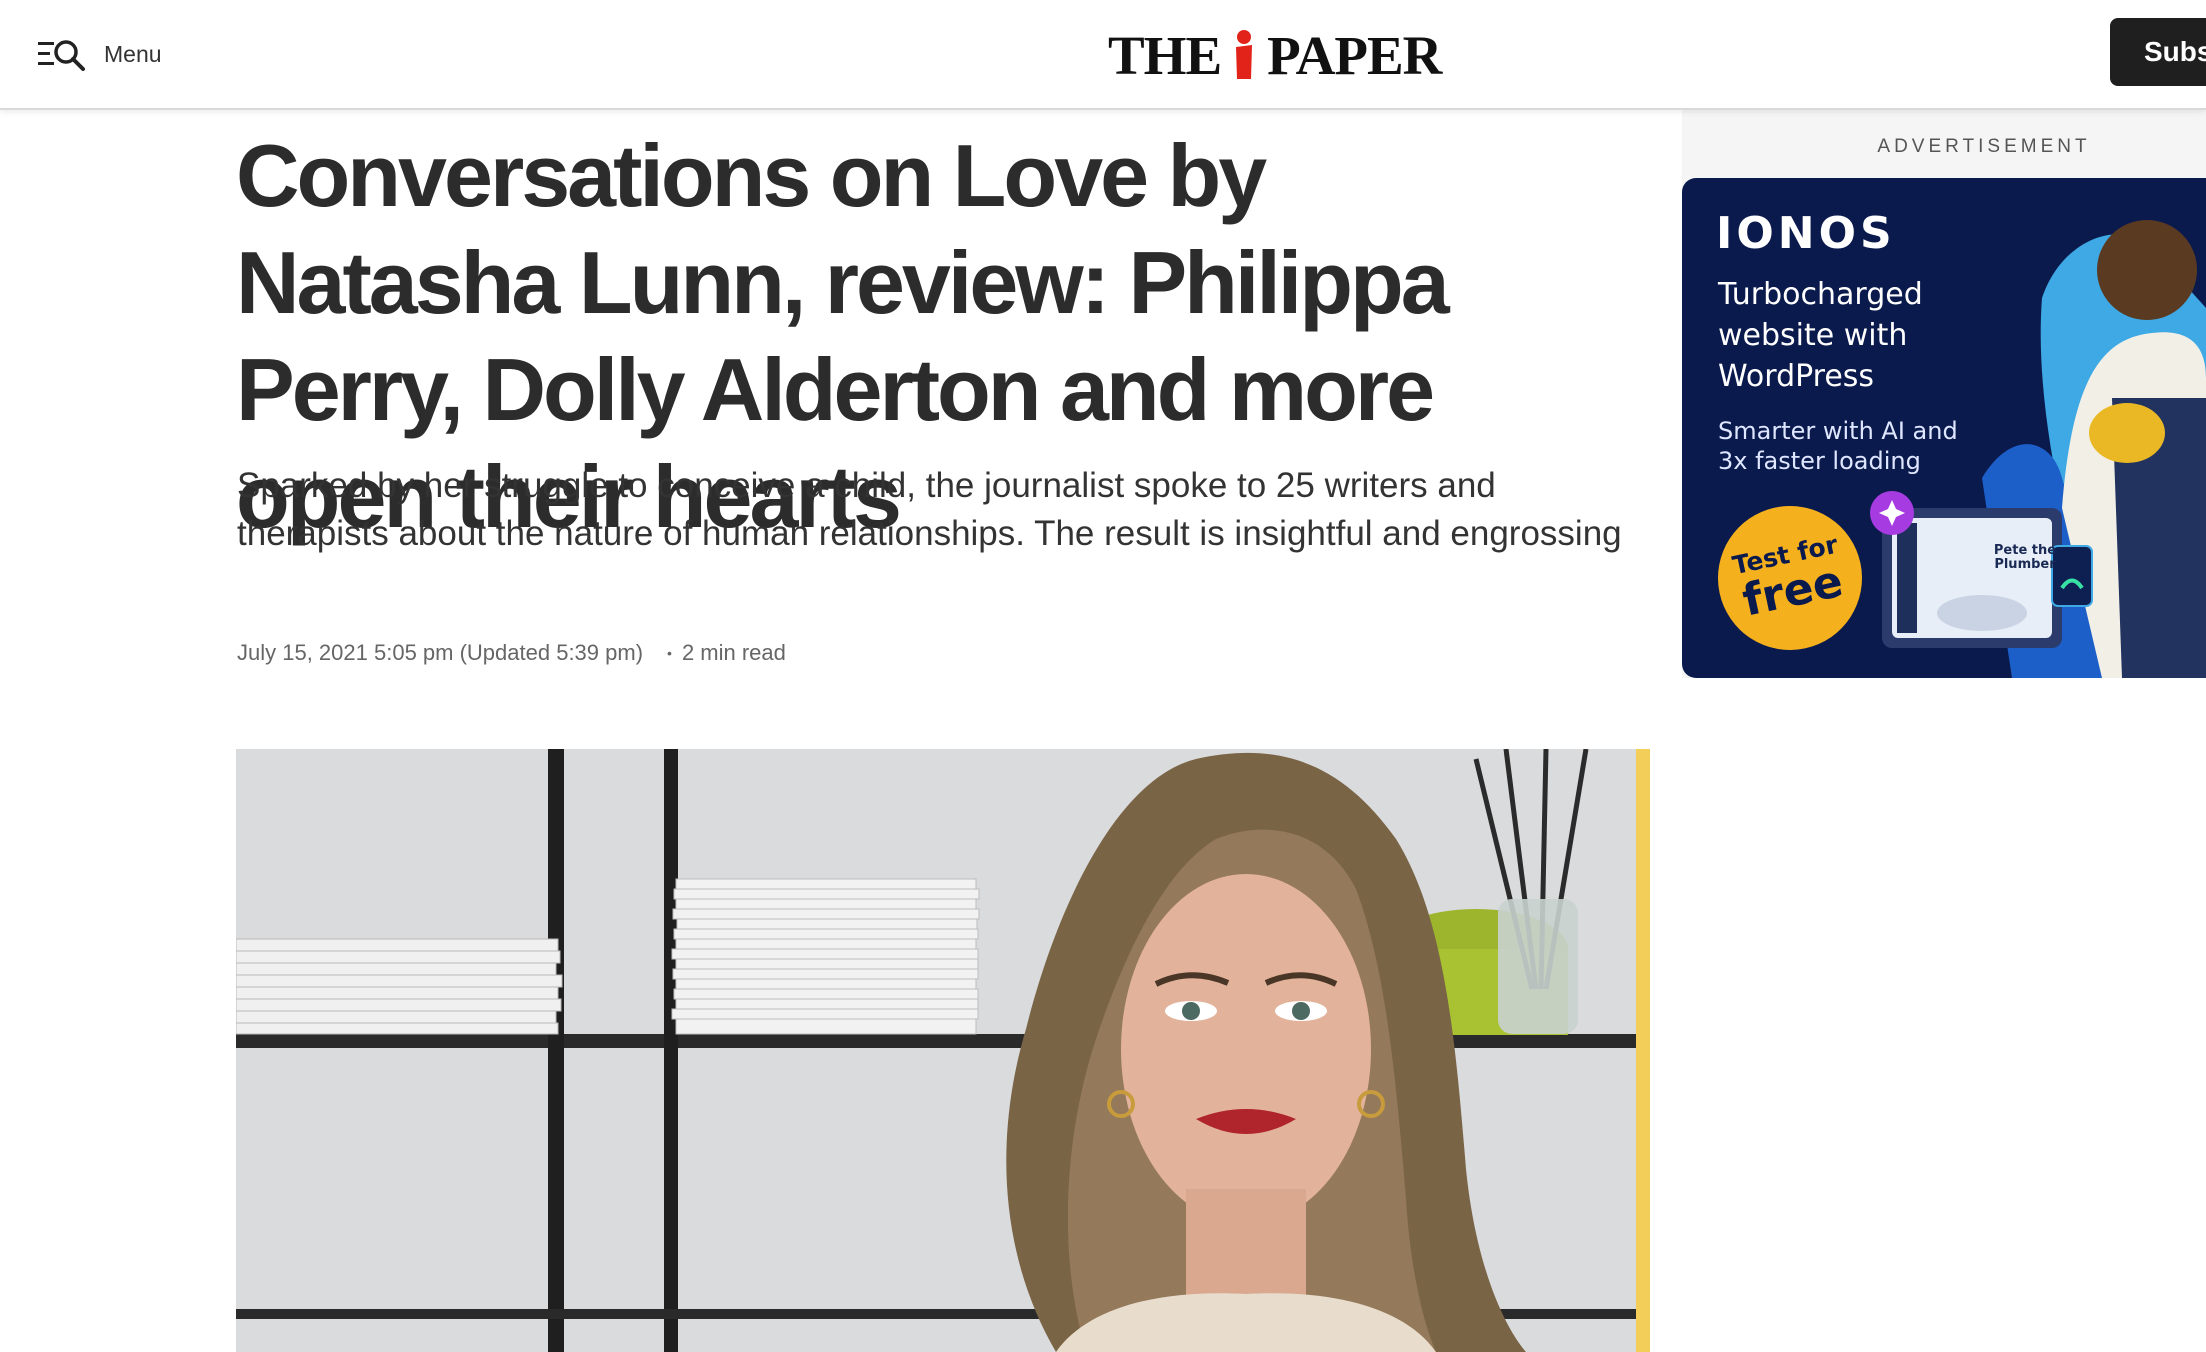 Image resolution: width=2206 pixels, height=1352 pixels. What do you see at coordinates (1806, 233) in the screenshot?
I see `ad-brand: IONOS` at bounding box center [1806, 233].